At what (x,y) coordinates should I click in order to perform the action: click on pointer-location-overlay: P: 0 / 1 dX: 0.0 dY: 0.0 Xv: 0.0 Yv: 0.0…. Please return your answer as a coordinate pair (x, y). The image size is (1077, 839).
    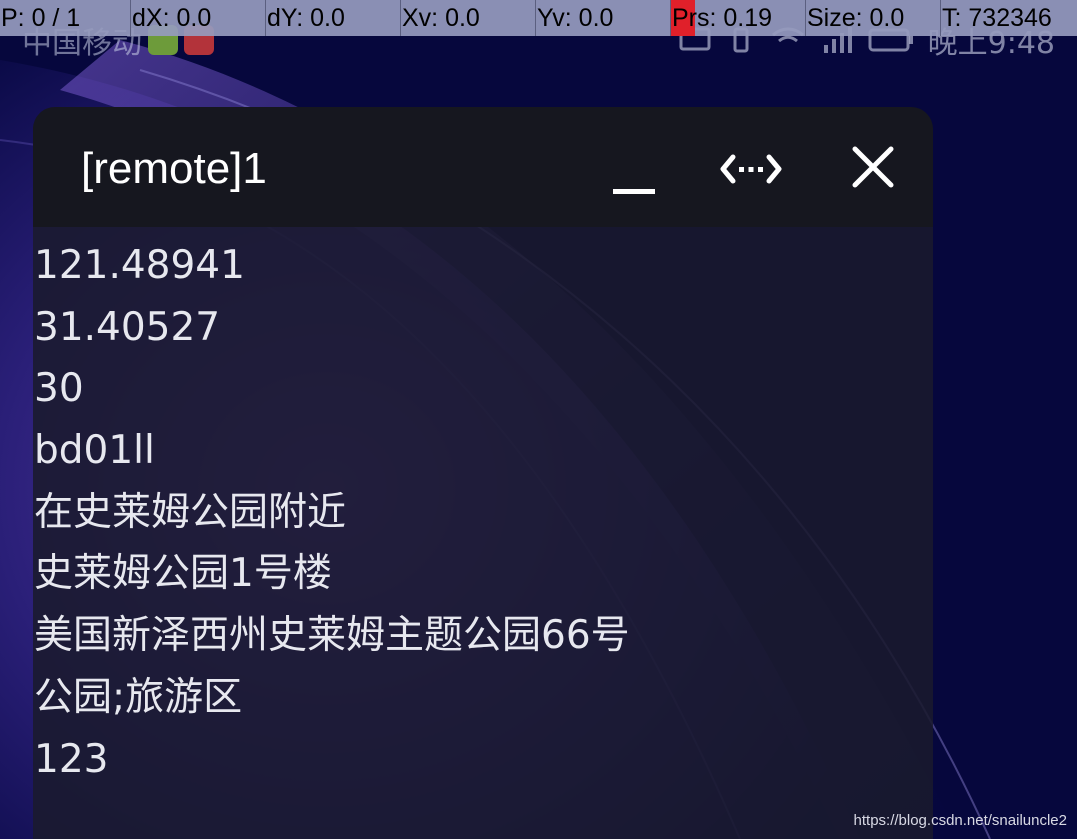
    Looking at the image, I should click on (538, 18).